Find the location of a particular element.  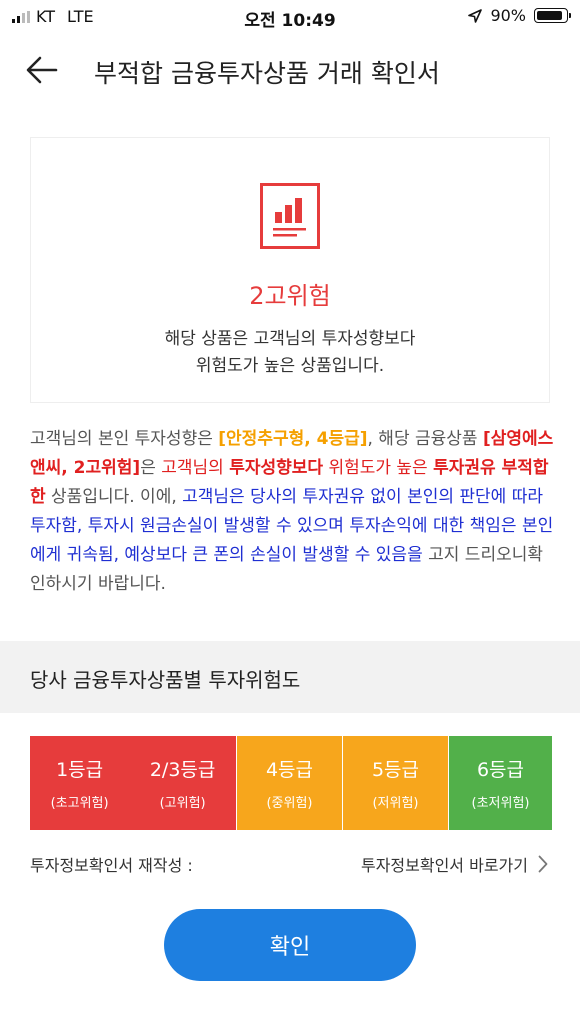

location-arrow-icon is located at coordinates (475, 15).